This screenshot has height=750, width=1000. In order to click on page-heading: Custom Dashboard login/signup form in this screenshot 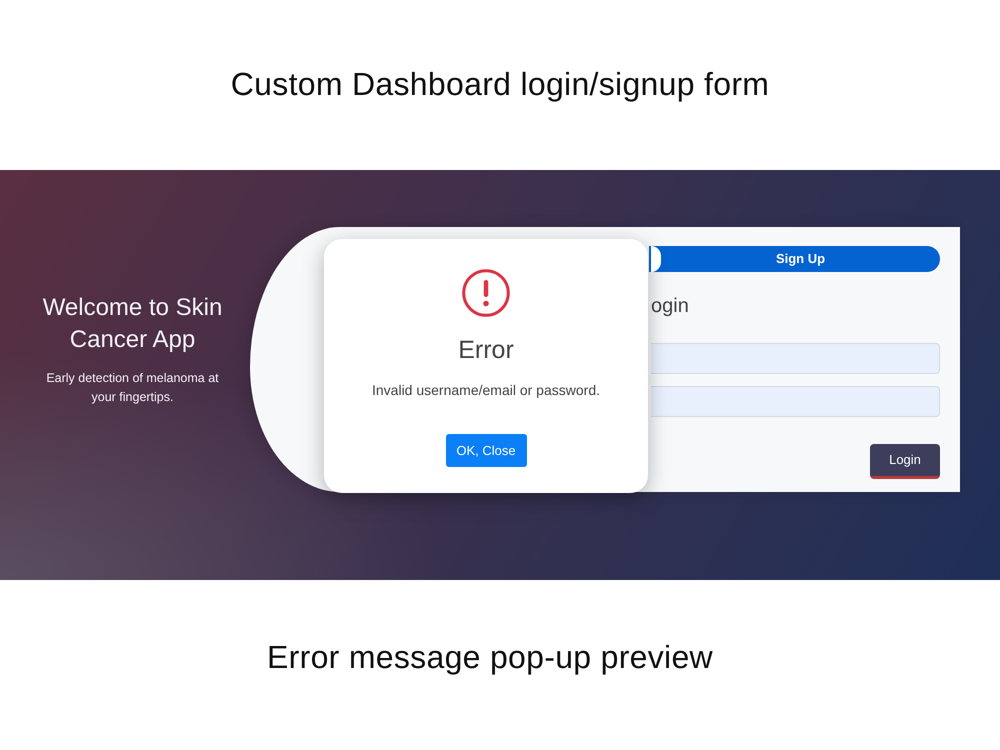, I will do `click(500, 84)`.